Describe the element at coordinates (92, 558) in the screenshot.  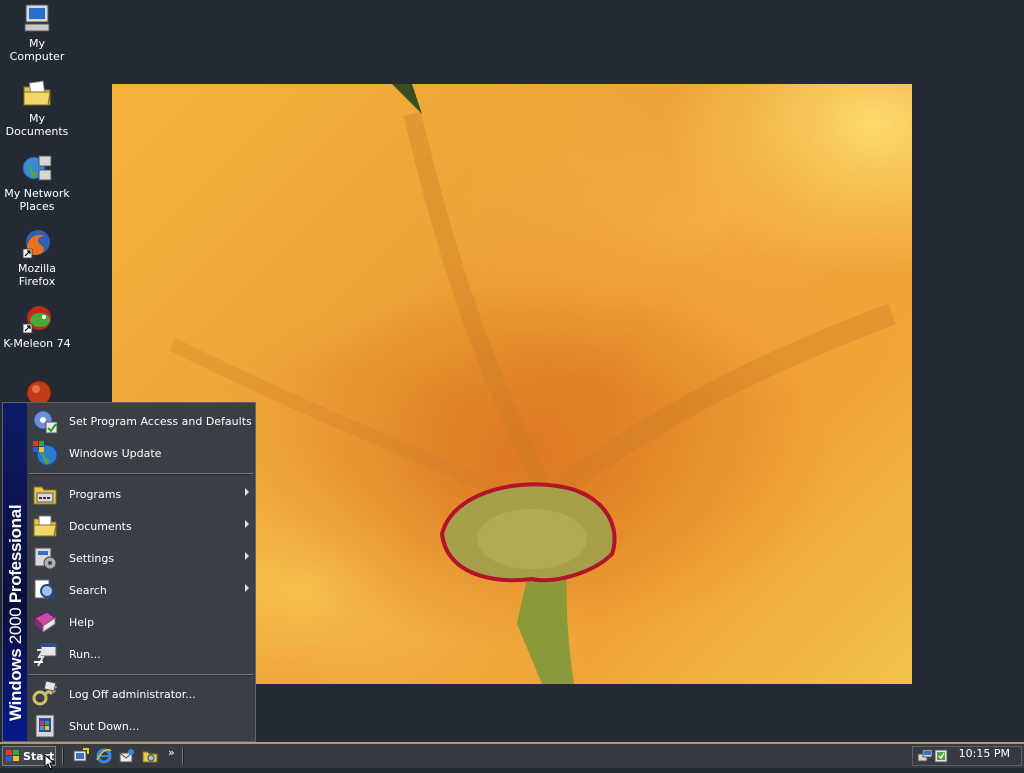
I see `menu-item-label: Settings` at that location.